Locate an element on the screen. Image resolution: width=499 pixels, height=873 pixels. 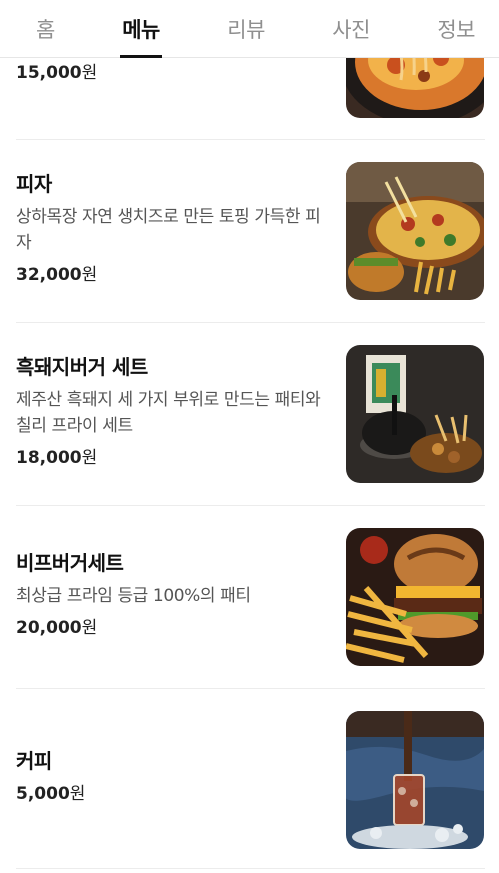
pizza-photo is located at coordinates (415, 231).